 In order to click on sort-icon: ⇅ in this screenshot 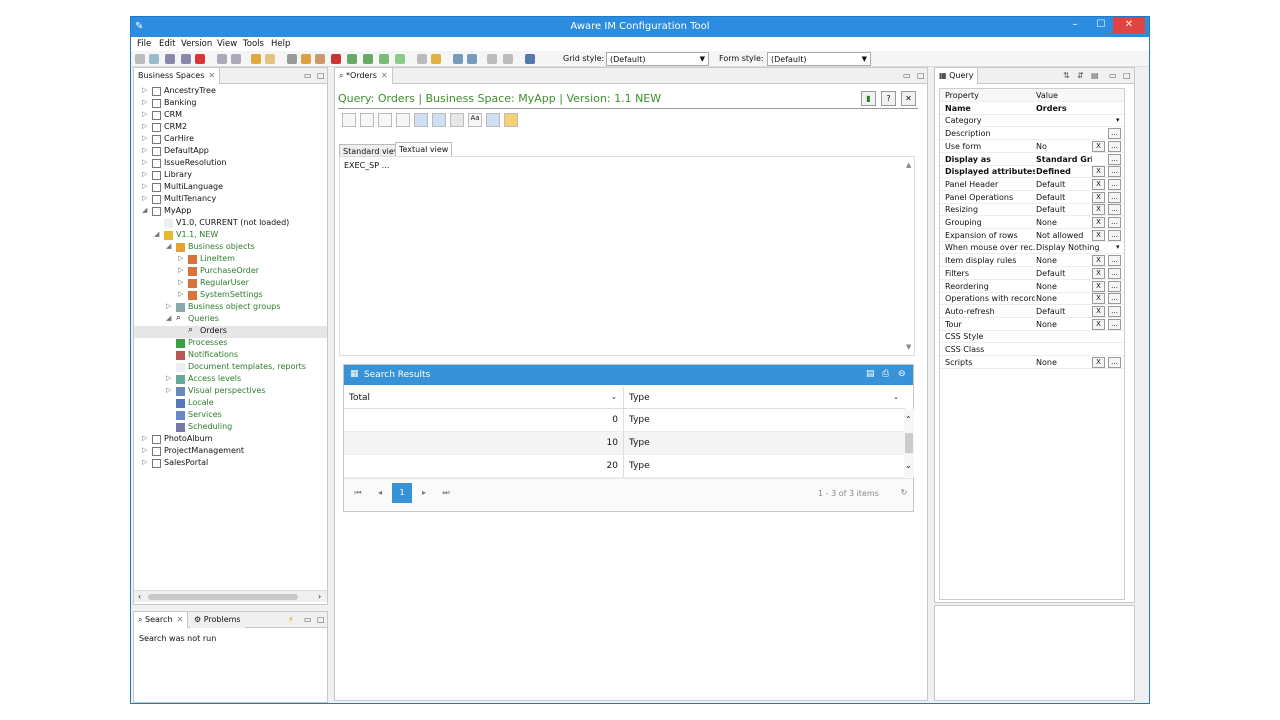, I will do `click(1066, 75)`.